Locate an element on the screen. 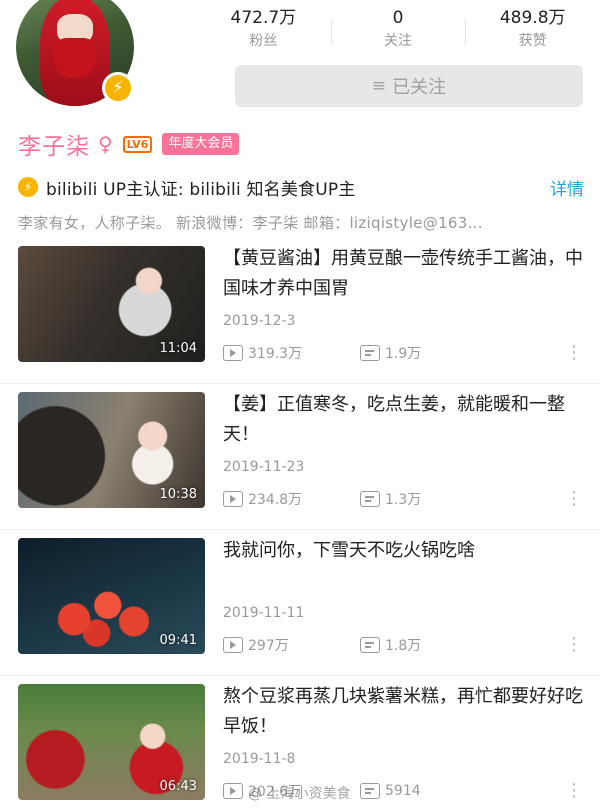  stat-following: 0 关注 is located at coordinates (398, 30).